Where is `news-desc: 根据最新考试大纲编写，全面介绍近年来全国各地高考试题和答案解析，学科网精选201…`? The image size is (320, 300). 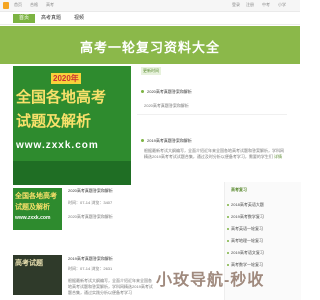 news-desc: 根据最新考试大纲编写，全面介绍近年来全国各地高考试题和答案解析，学科网精选201… is located at coordinates (215, 154).